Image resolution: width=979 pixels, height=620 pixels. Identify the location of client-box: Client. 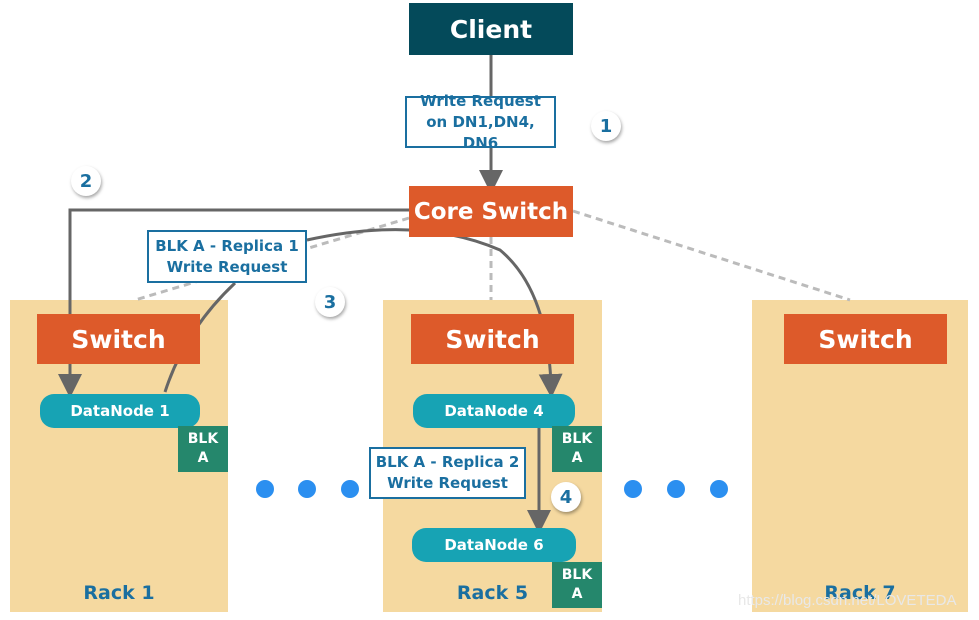
(491, 29).